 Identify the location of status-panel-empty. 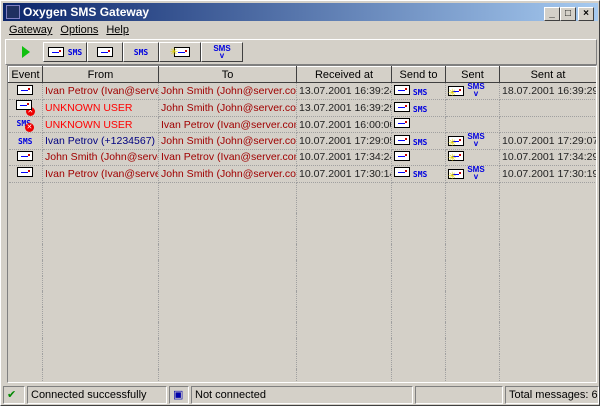
(459, 395).